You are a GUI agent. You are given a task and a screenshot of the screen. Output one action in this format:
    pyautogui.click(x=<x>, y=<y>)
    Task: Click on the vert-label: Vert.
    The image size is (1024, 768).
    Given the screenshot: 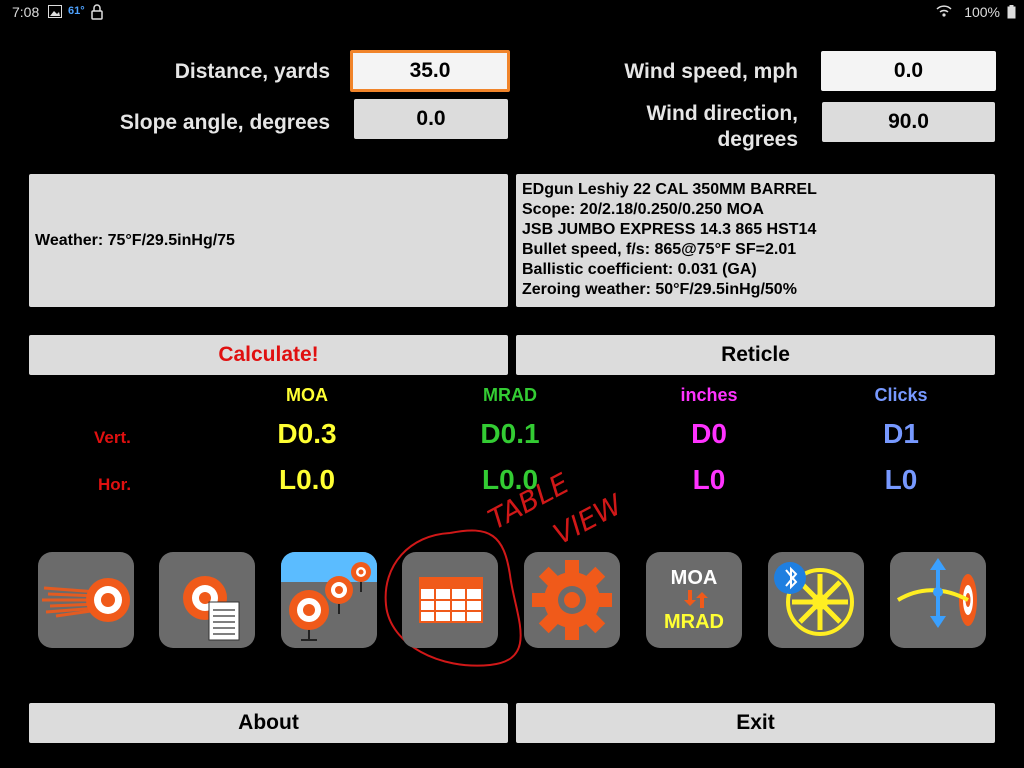 What is the action you would take?
    pyautogui.click(x=112, y=437)
    